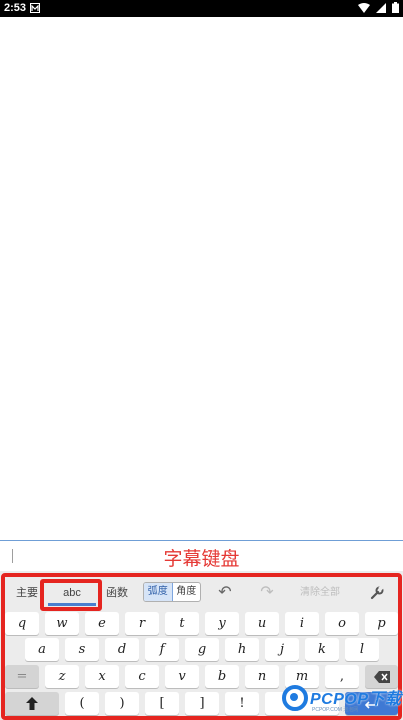 This screenshot has width=403, height=720. What do you see at coordinates (340, 701) in the screenshot?
I see `pcpop-watermark: PCPOP下载 PCPOP.COM 泡泡网` at bounding box center [340, 701].